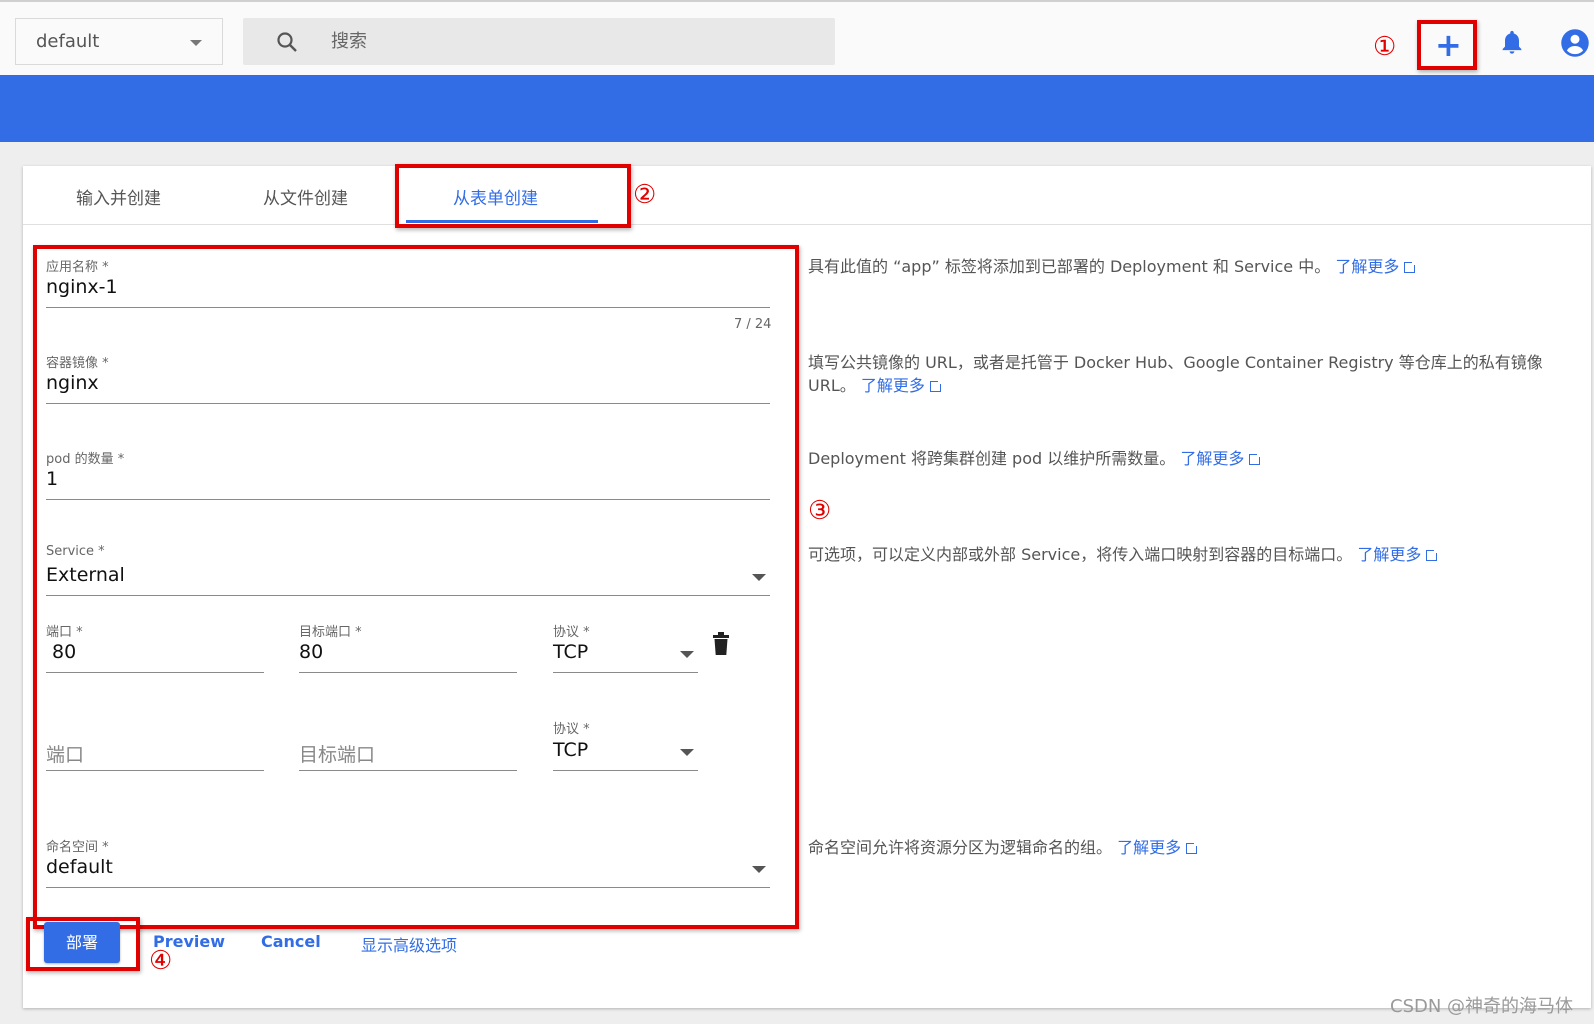 Image resolution: width=1594 pixels, height=1024 pixels. I want to click on namespace-selector-value: default, so click(68, 41).